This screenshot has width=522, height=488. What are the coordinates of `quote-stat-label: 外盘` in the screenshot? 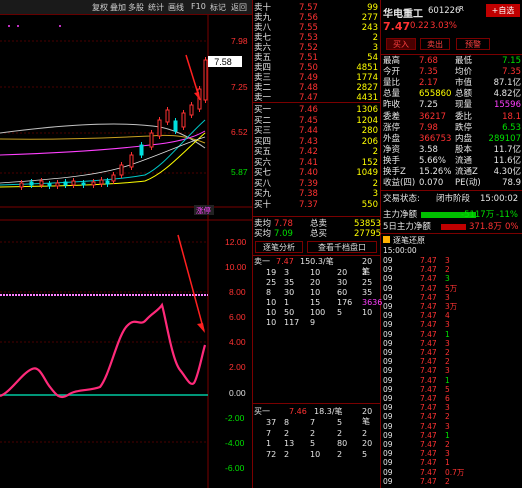 It's located at (392, 138).